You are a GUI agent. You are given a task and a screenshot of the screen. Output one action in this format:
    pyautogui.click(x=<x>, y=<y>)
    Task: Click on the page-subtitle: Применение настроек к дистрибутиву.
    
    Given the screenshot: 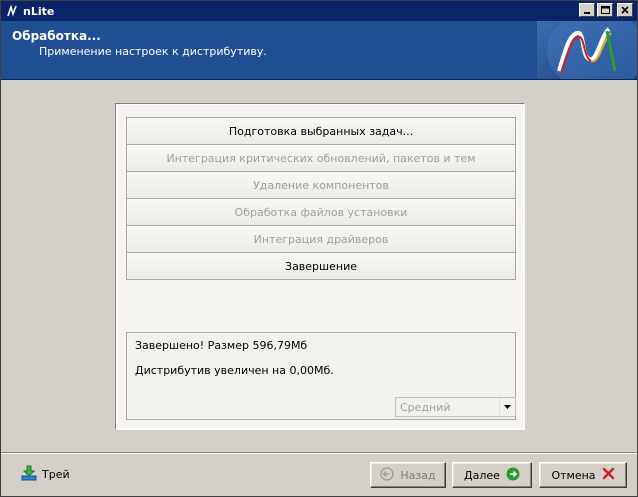 What is the action you would take?
    pyautogui.click(x=153, y=51)
    